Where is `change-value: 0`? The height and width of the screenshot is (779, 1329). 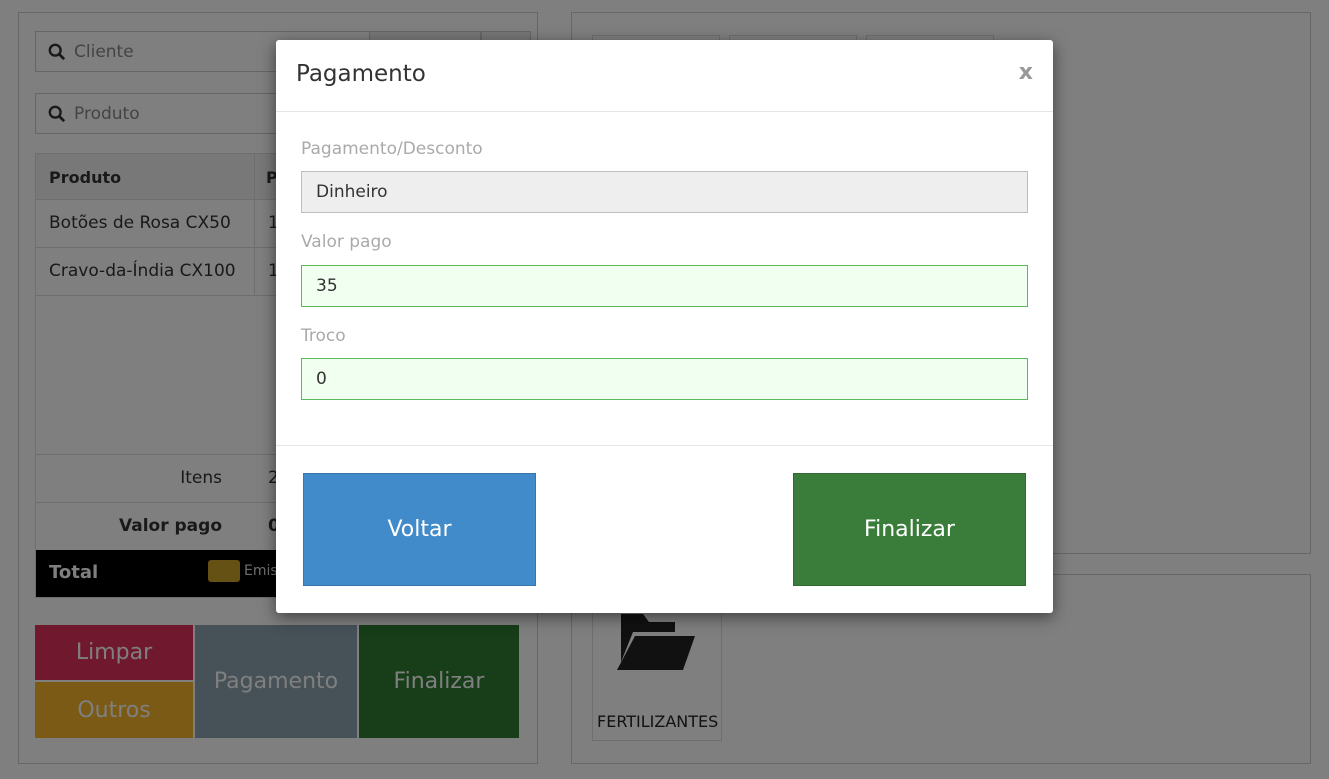
change-value: 0 is located at coordinates (321, 379).